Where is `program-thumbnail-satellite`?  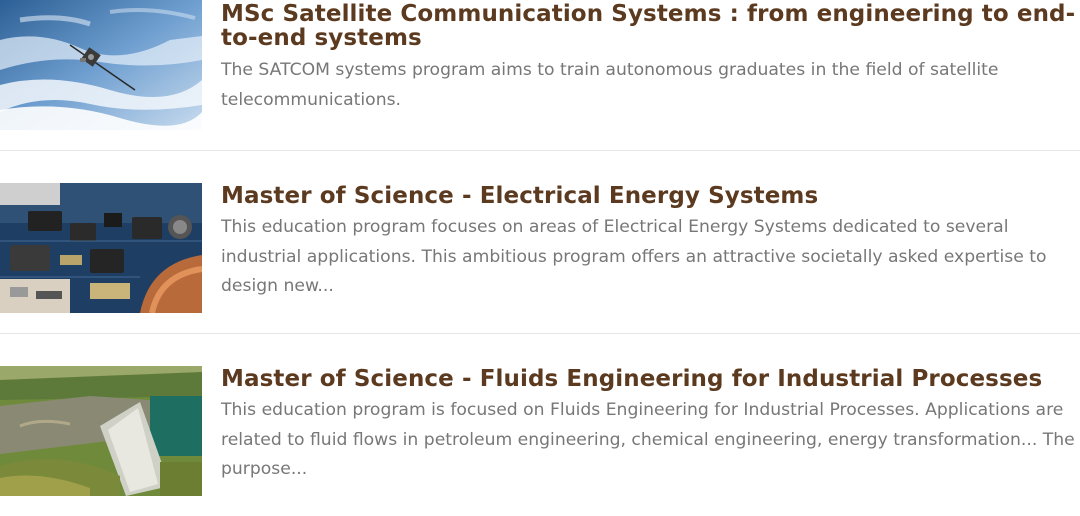 program-thumbnail-satellite is located at coordinates (101, 65).